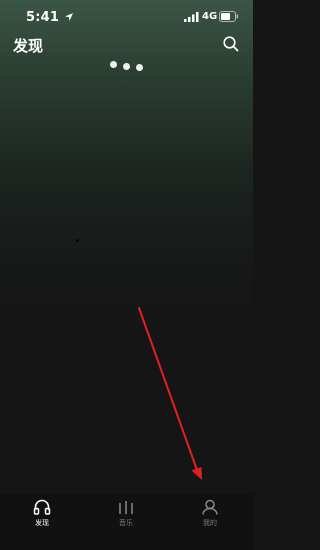 This screenshot has width=320, height=550. I want to click on page-title: 发现, so click(28, 46).